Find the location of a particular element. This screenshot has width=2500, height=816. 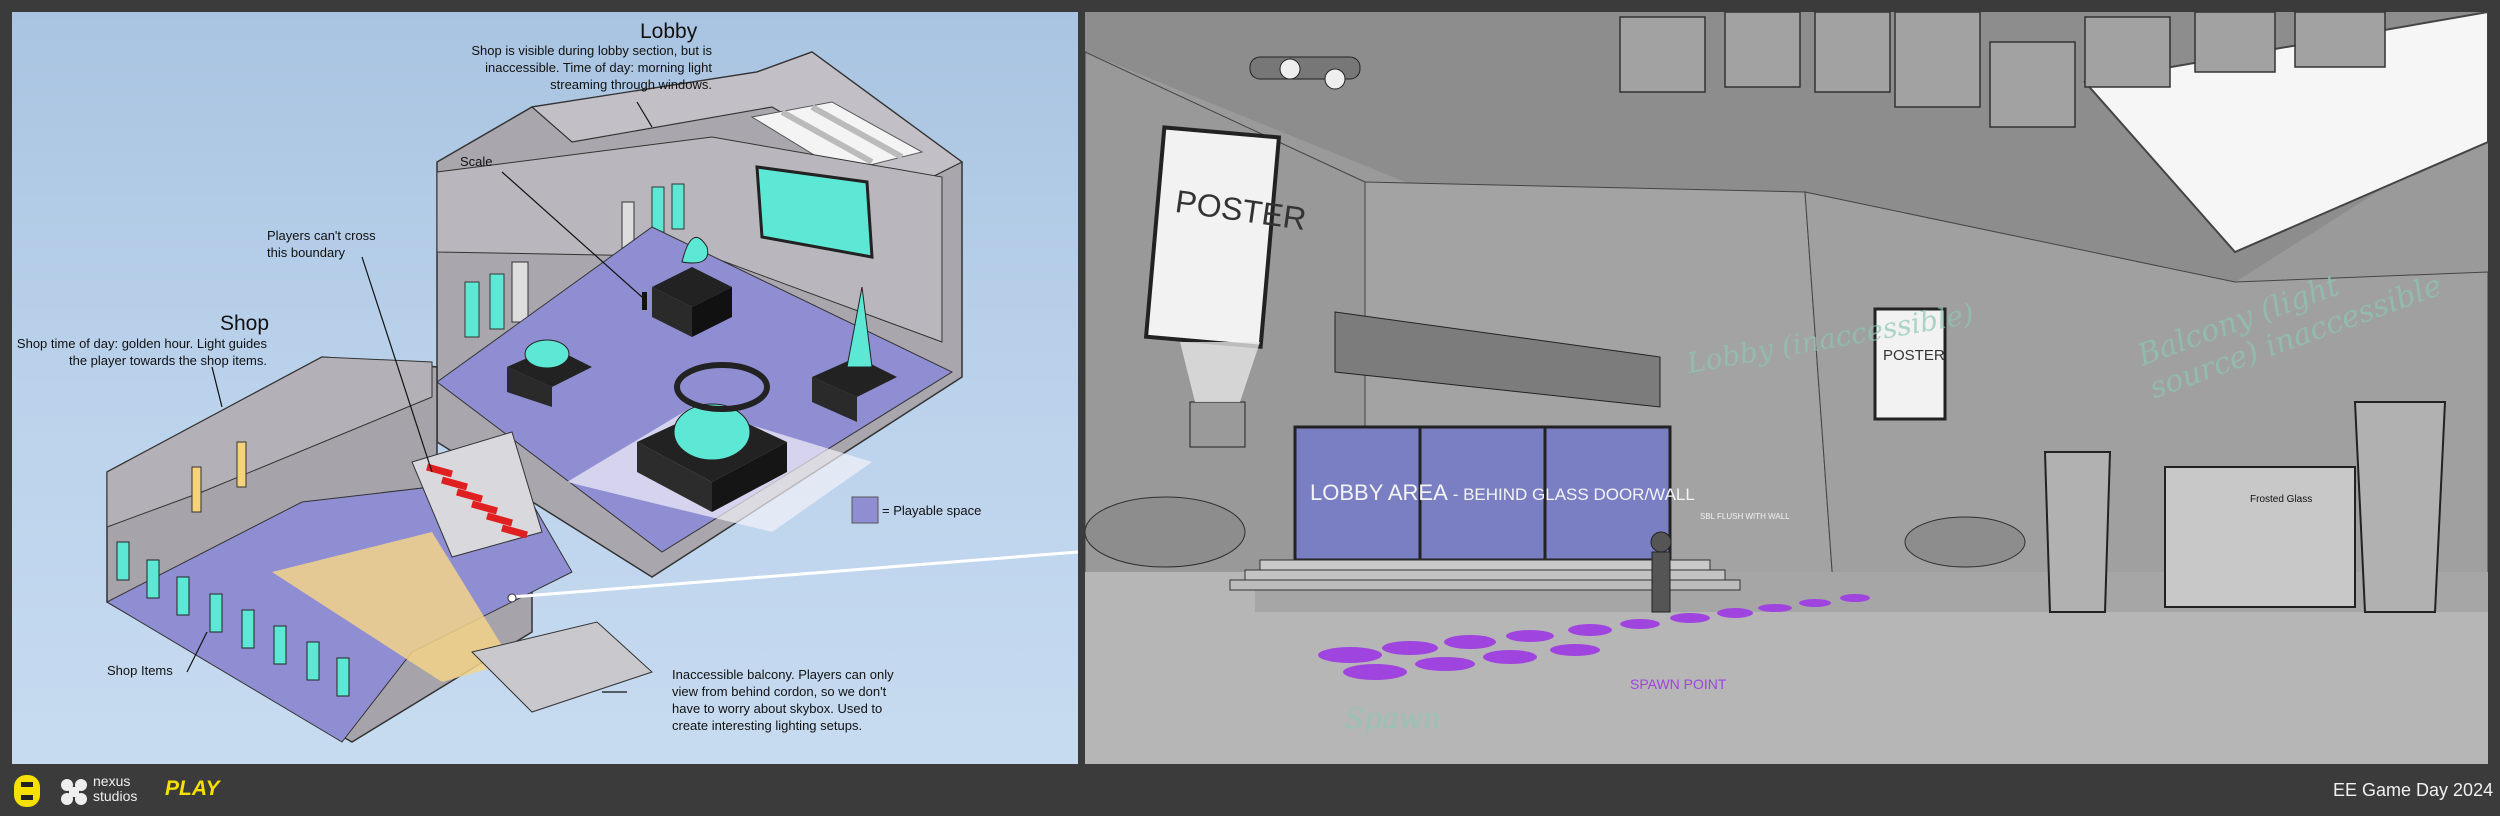

event-label: EE Game Day 2024 is located at coordinates (2413, 790).